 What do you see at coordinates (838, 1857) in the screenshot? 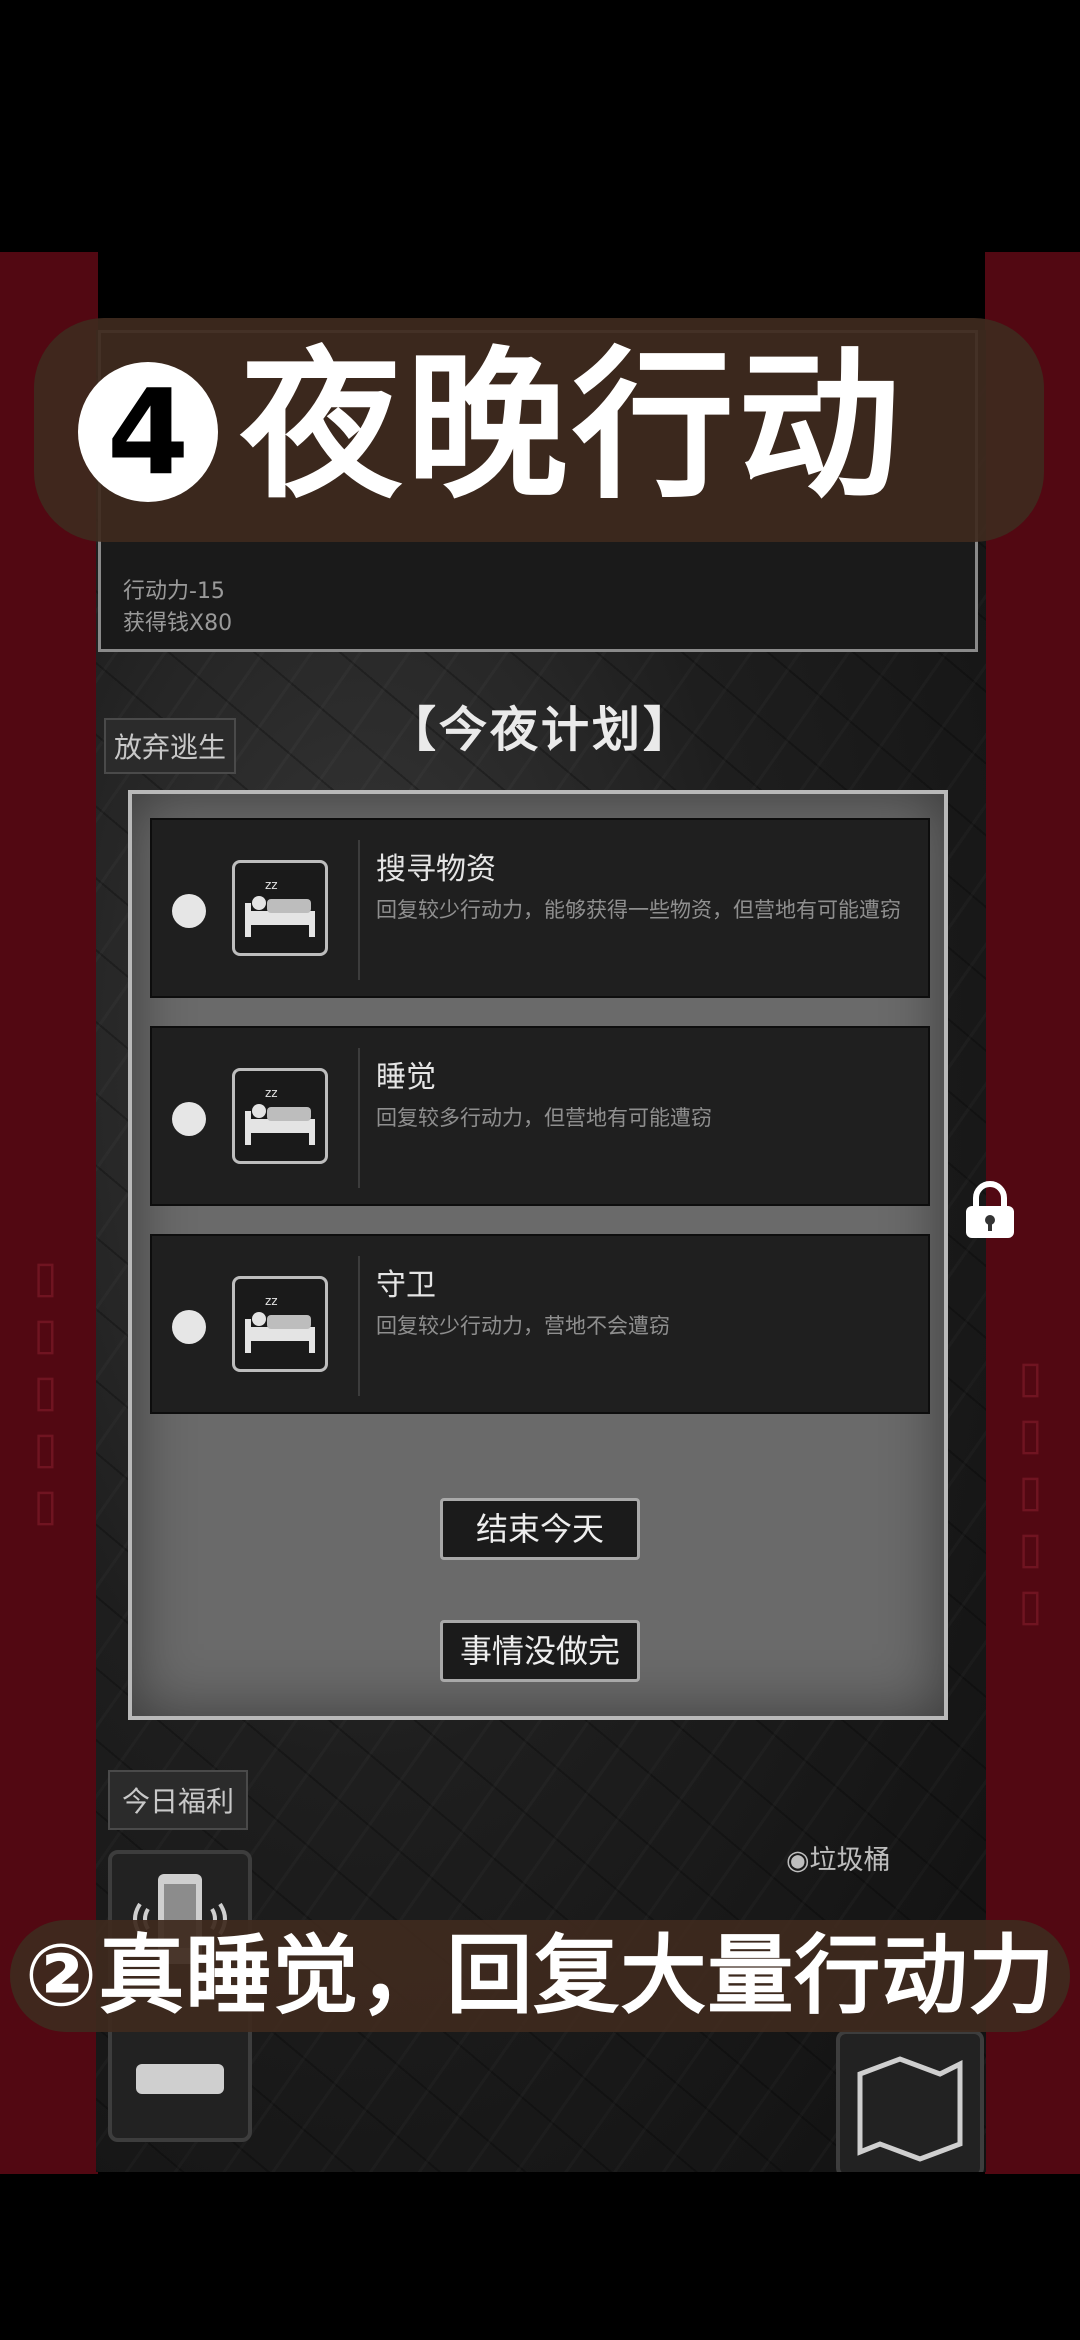
I see `trash-bin-label: ◉垃圾桶` at bounding box center [838, 1857].